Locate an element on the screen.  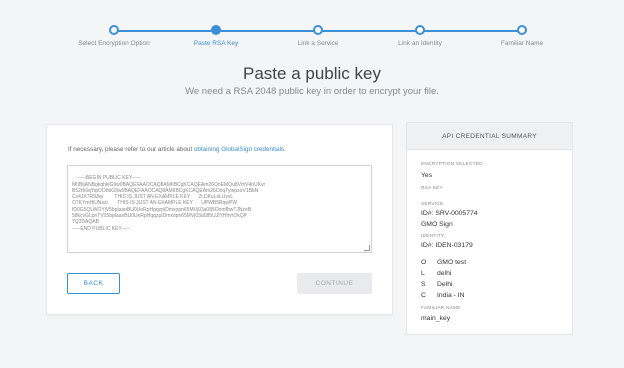
step-label: Familiar Name is located at coordinates (522, 43).